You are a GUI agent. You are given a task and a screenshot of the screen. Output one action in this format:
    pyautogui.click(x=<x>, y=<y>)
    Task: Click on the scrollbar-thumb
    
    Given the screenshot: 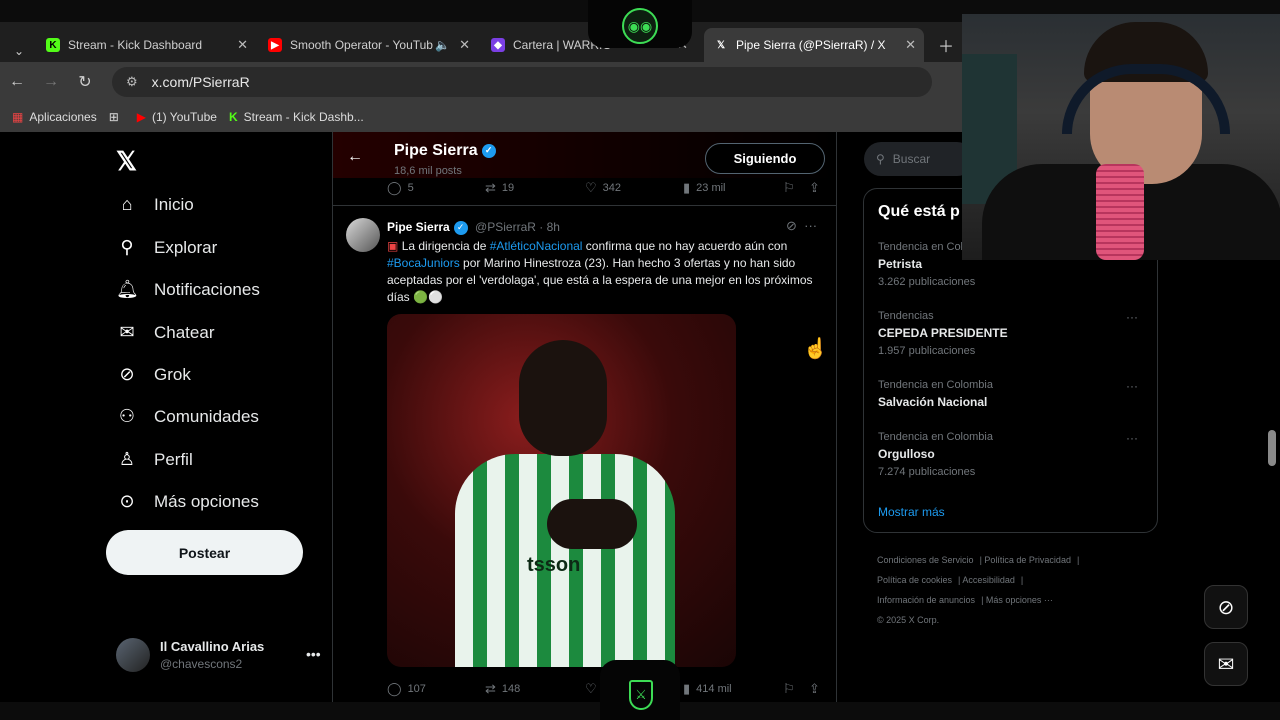 What is the action you would take?
    pyautogui.click(x=1272, y=448)
    